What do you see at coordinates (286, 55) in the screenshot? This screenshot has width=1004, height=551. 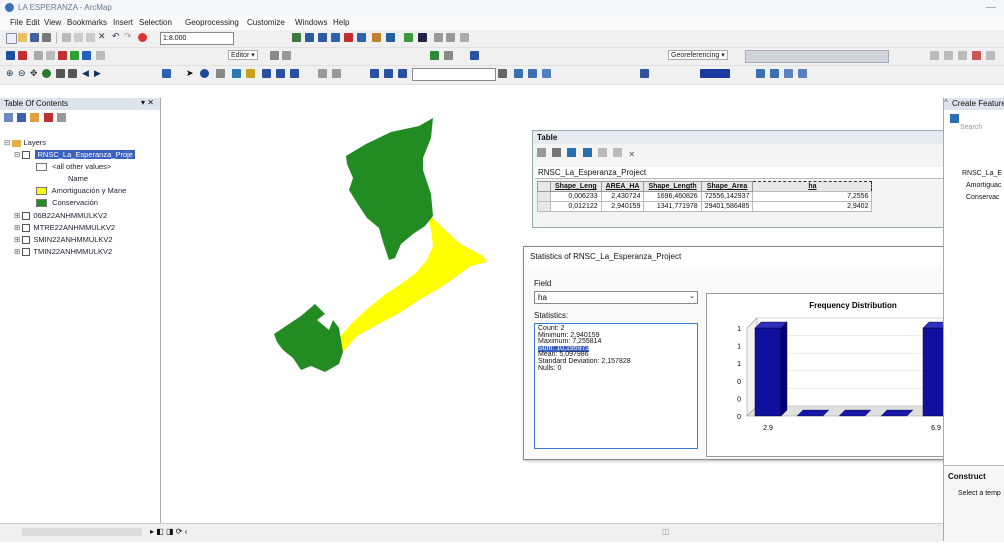 I see `endpoint-arc-icon` at bounding box center [286, 55].